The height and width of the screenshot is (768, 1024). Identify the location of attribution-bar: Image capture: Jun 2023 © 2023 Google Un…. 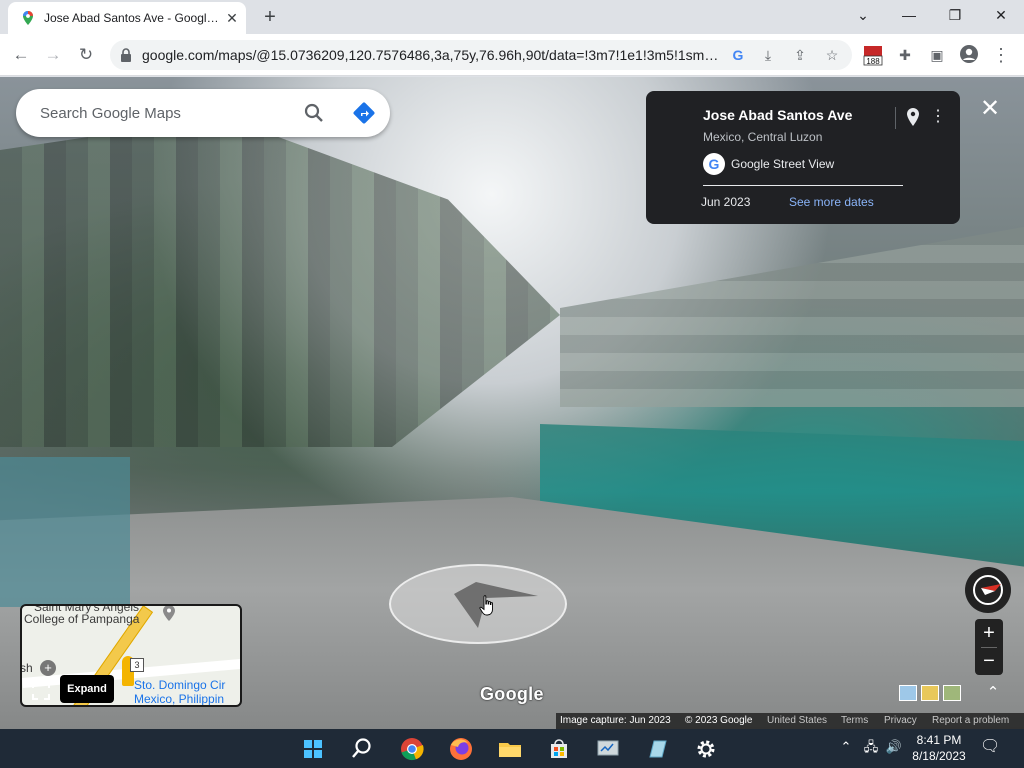
(790, 721).